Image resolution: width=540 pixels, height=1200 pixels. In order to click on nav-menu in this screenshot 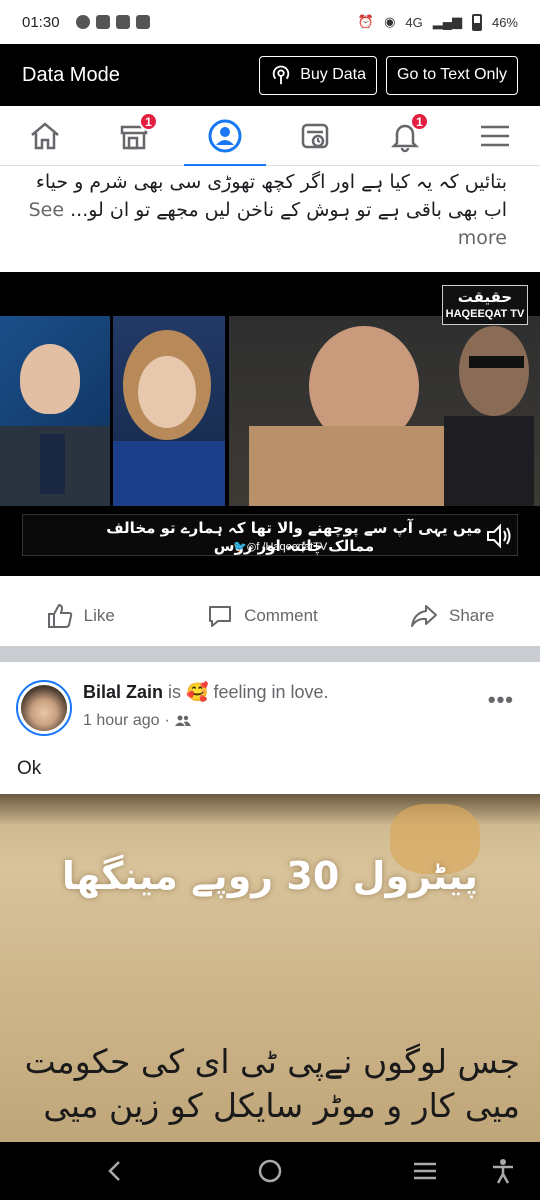, I will do `click(495, 136)`.